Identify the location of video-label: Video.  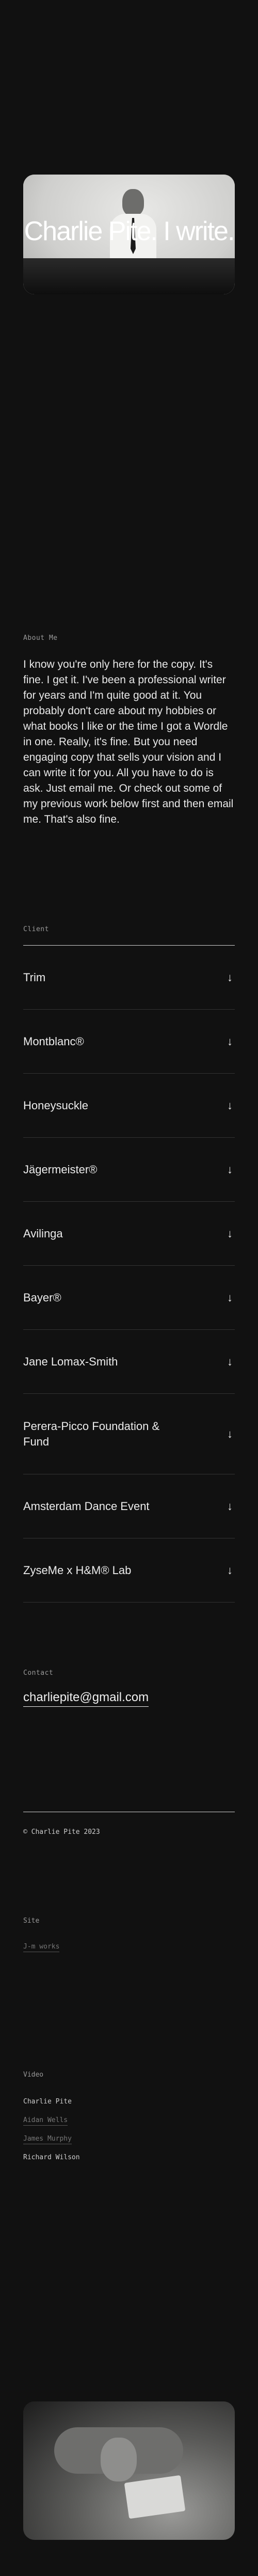
(33, 2075).